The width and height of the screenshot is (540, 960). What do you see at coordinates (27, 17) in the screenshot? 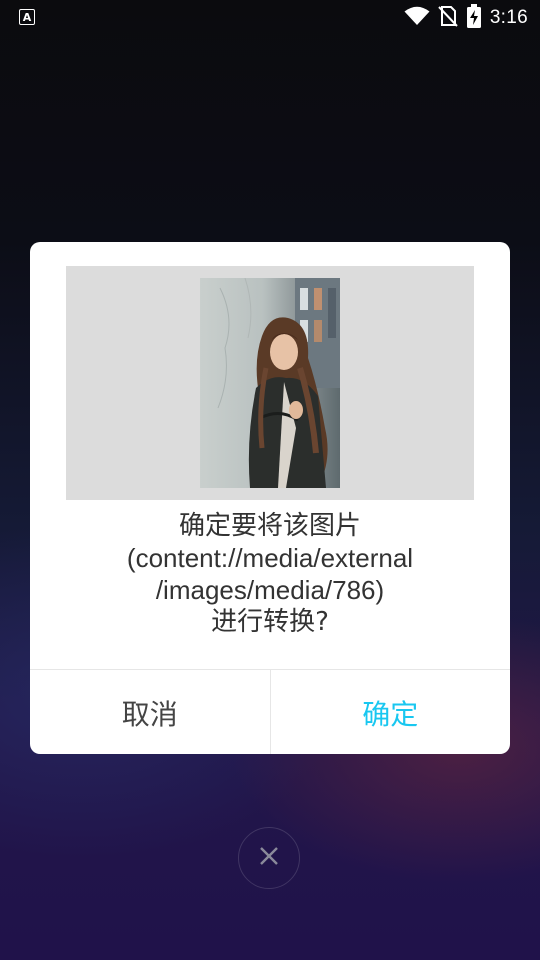
I see `app-notification-icon: A` at bounding box center [27, 17].